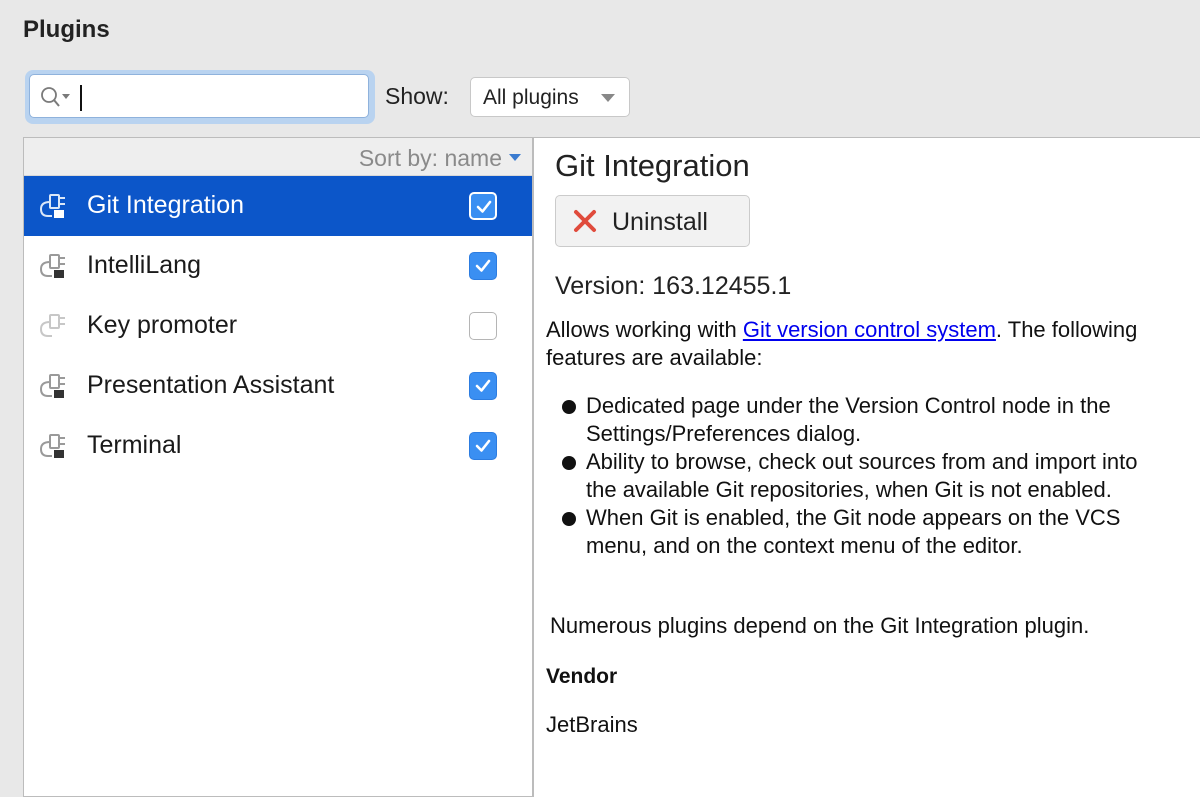  Describe the element at coordinates (531, 97) in the screenshot. I see `show-filter-value: All plugins` at that location.